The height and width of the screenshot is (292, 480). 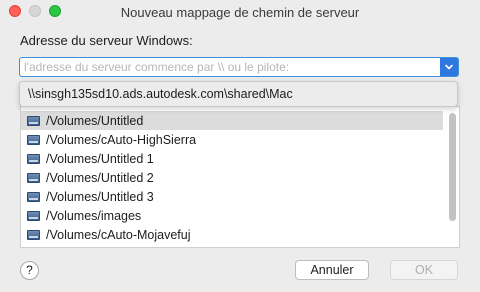 I want to click on volume-label: /Volumes/images, so click(x=94, y=215).